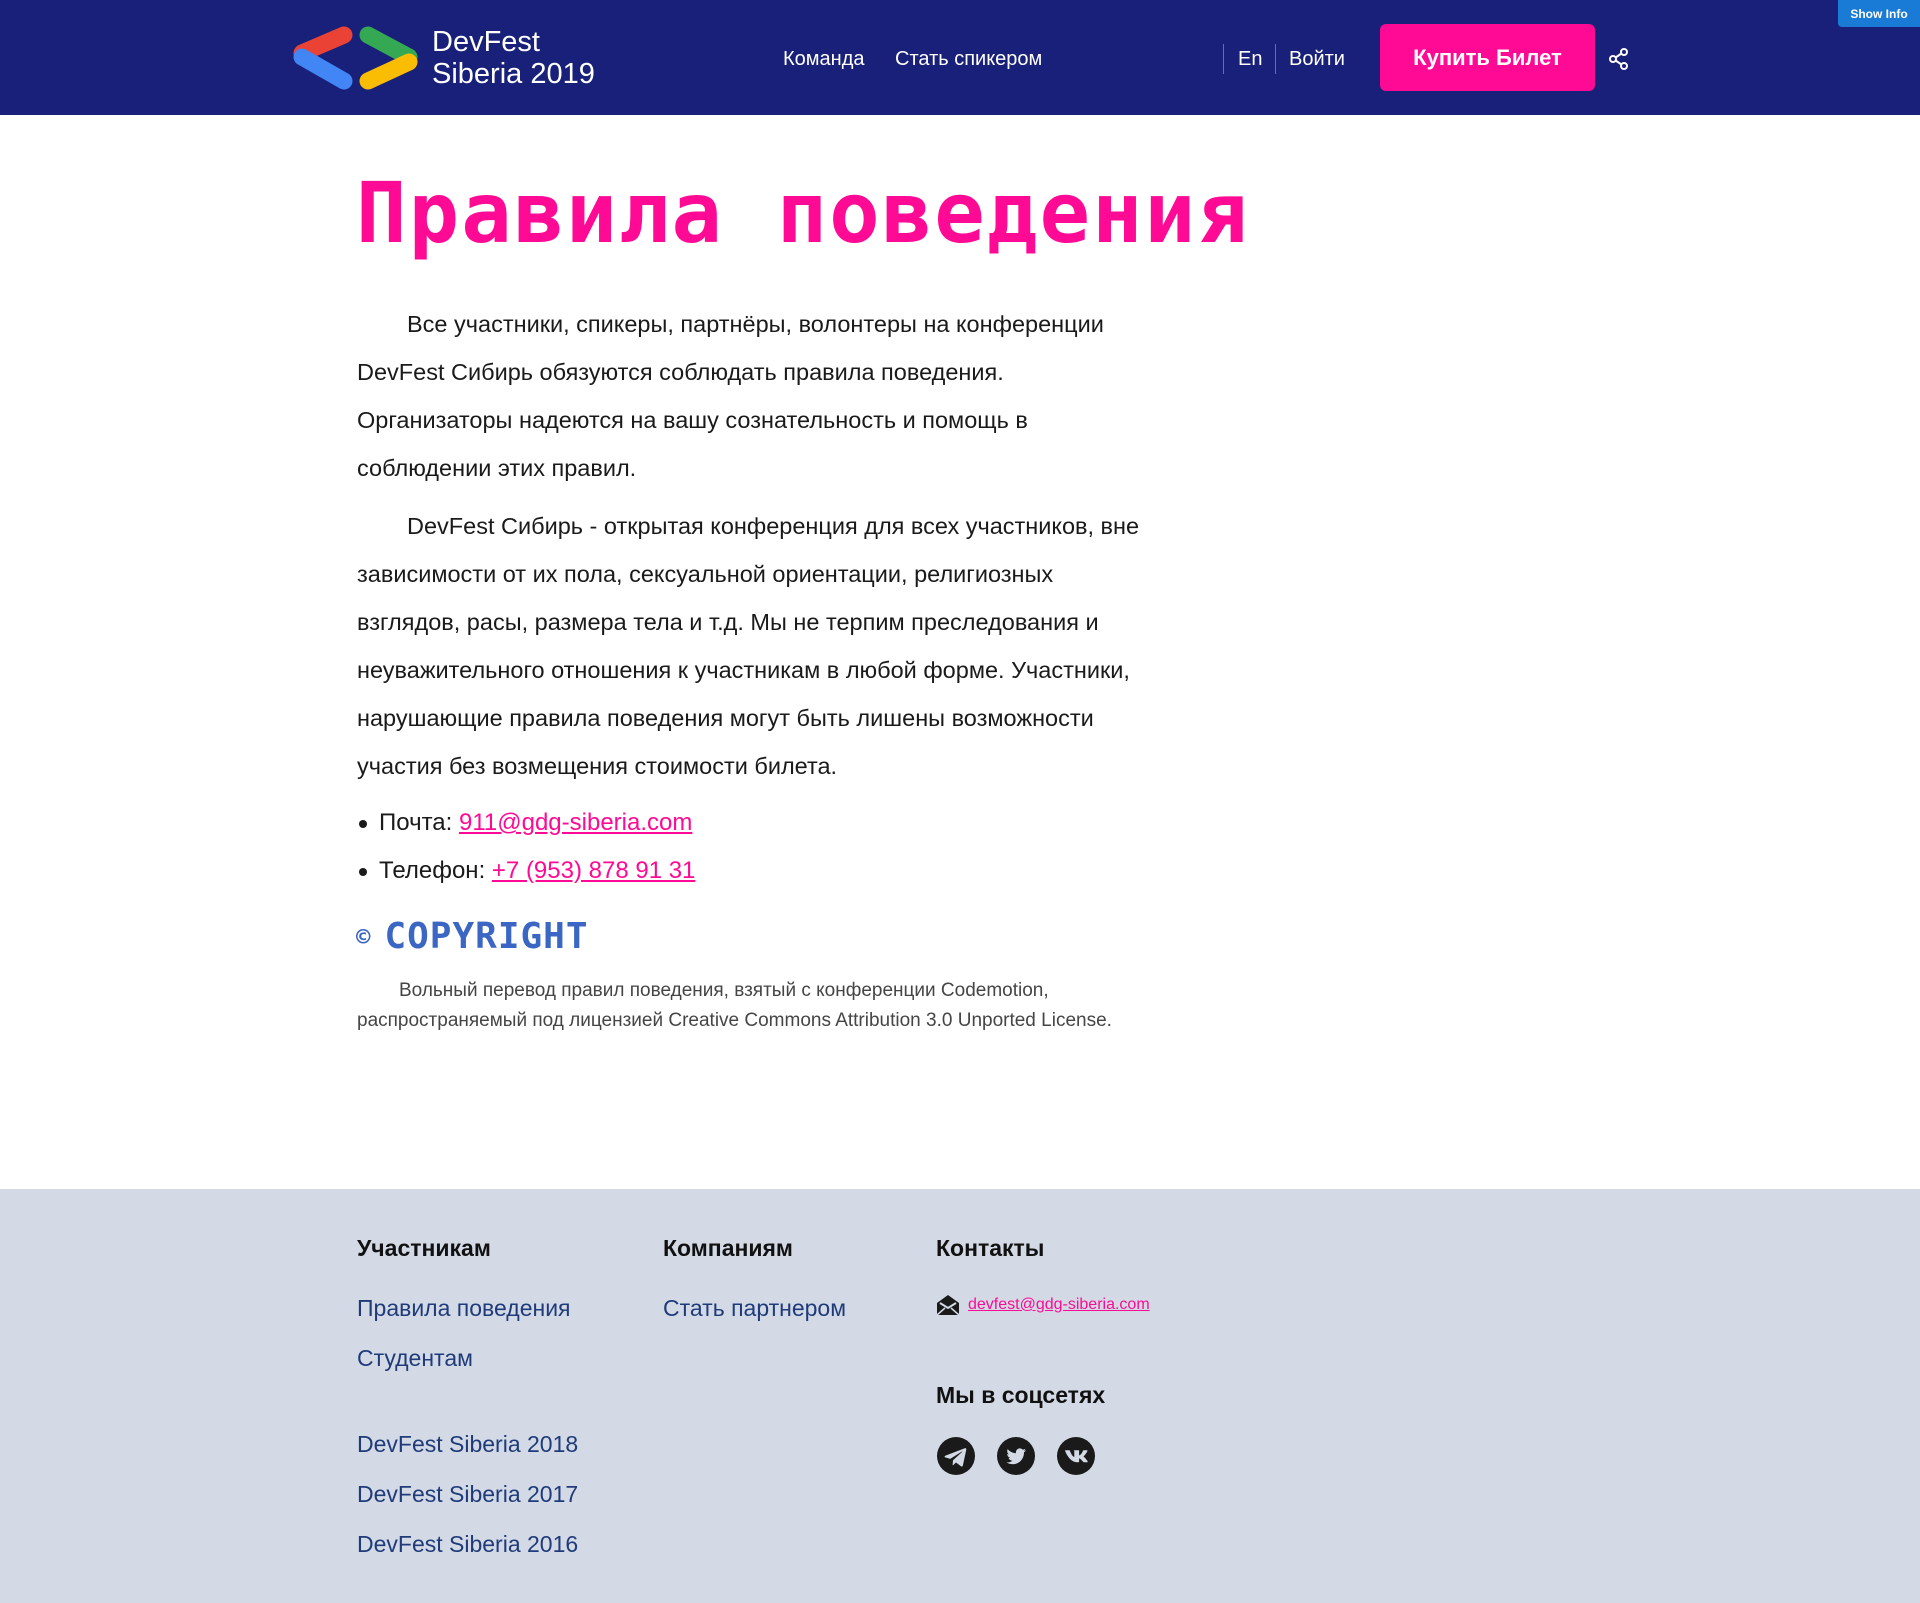 The width and height of the screenshot is (1920, 1603). Describe the element at coordinates (968, 59) in the screenshot. I see `nav-become-speaker: Стать спикером` at that location.